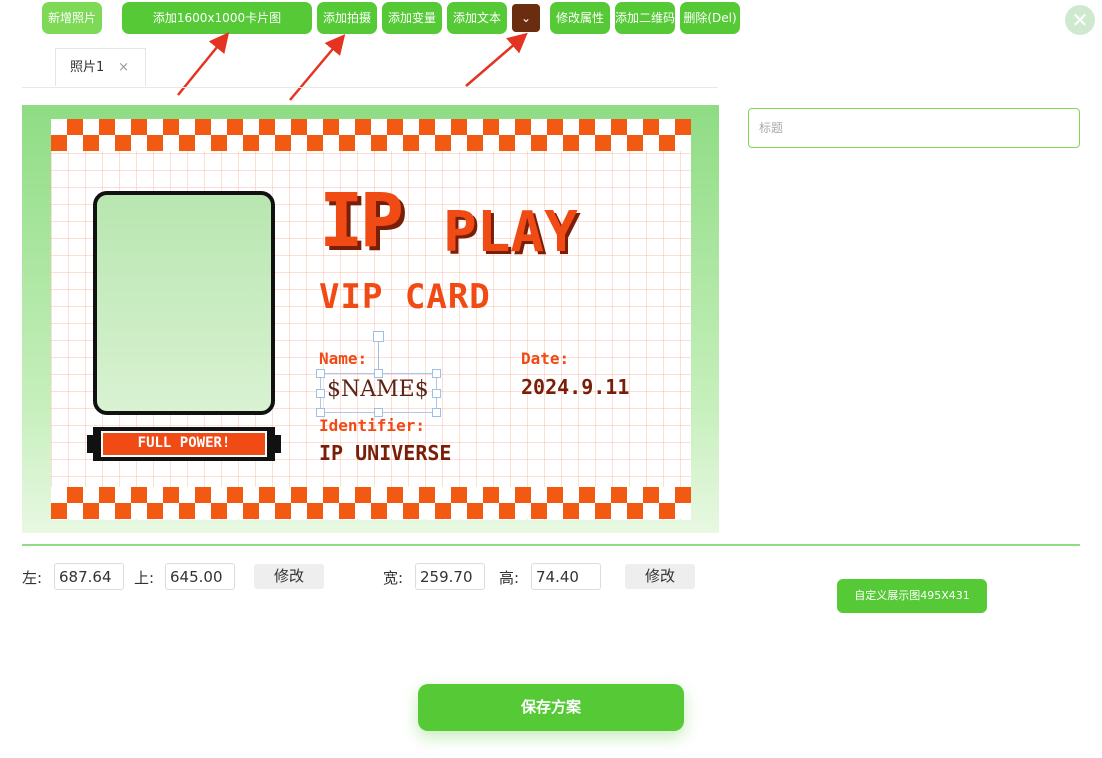  Describe the element at coordinates (477, 18) in the screenshot. I see `add-text-button: 添加文本` at that location.